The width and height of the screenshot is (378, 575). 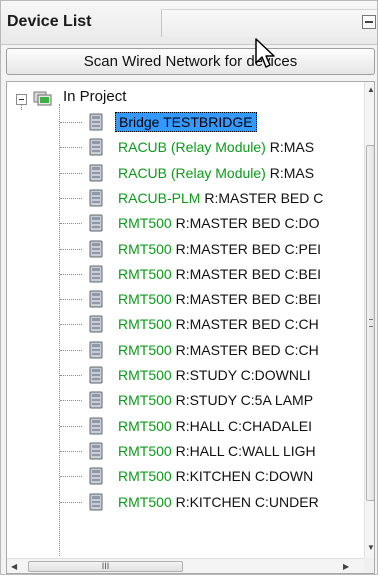 What do you see at coordinates (245, 223) in the screenshot?
I see `device-location: R:MASTER BED C:DO` at bounding box center [245, 223].